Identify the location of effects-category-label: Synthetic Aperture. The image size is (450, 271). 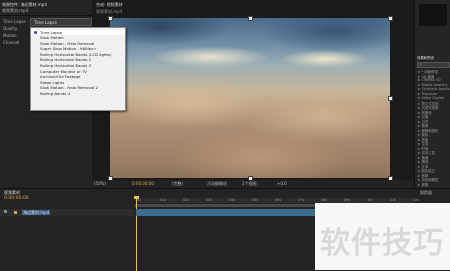
(436, 89).